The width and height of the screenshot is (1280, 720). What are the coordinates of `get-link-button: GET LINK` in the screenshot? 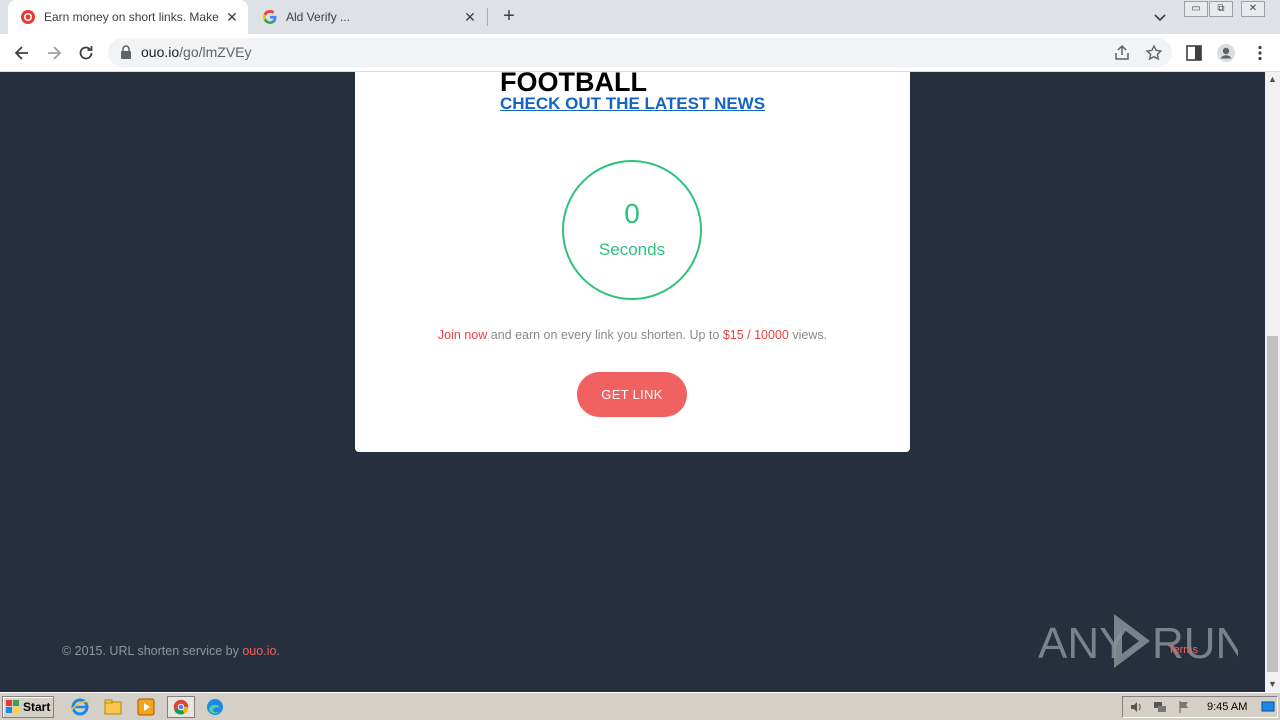 It's located at (632, 394).